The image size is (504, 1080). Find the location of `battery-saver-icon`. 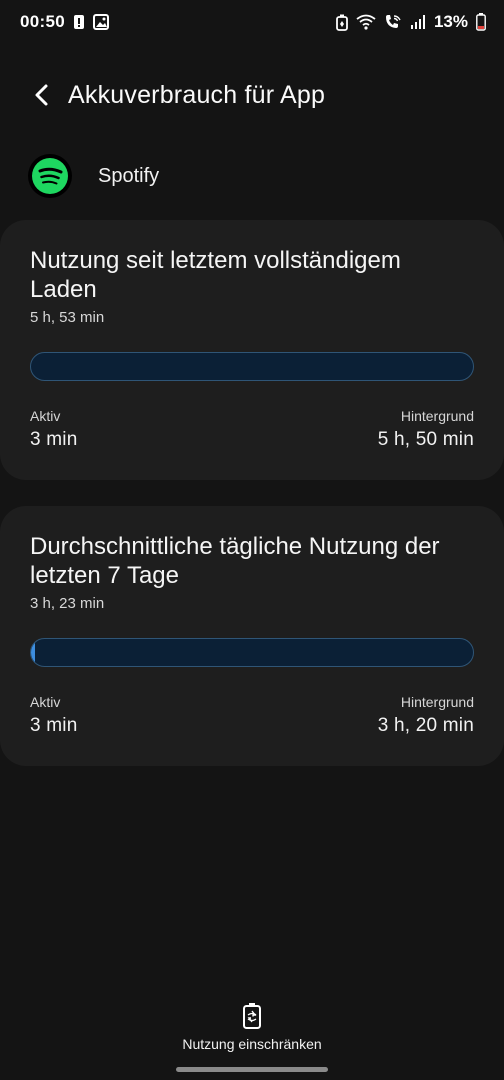

battery-saver-icon is located at coordinates (342, 22).